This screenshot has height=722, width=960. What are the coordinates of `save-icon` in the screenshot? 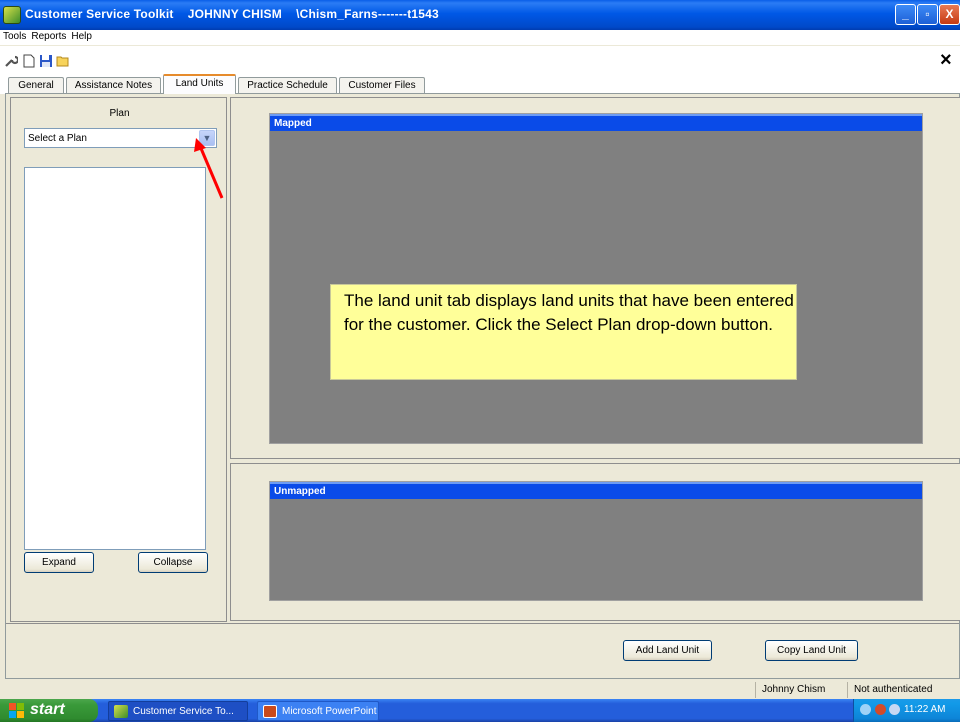 It's located at (46, 61).